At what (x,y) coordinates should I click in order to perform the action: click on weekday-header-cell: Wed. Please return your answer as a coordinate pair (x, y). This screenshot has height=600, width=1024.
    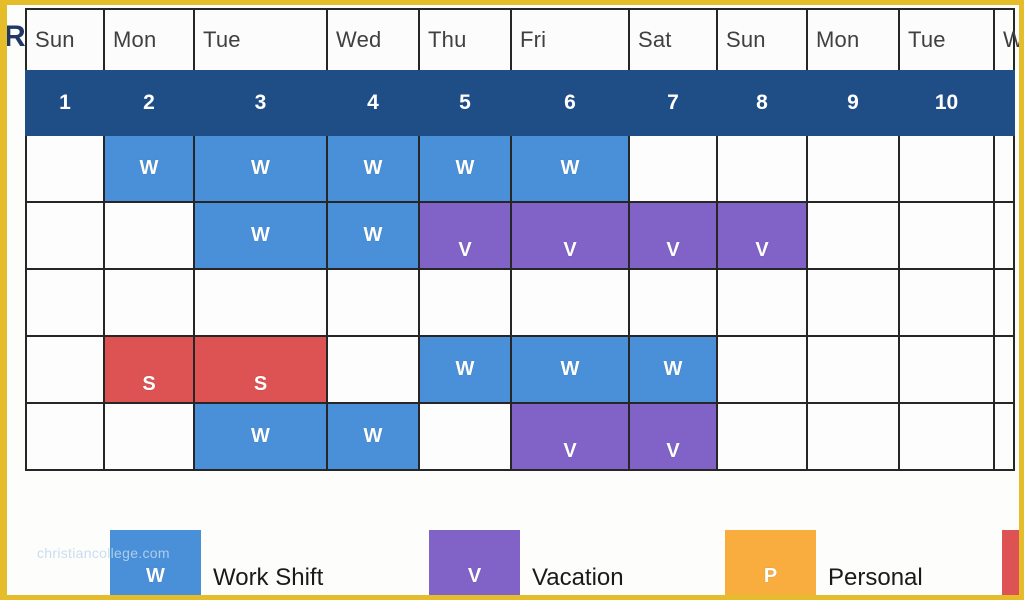
    Looking at the image, I should click on (374, 40).